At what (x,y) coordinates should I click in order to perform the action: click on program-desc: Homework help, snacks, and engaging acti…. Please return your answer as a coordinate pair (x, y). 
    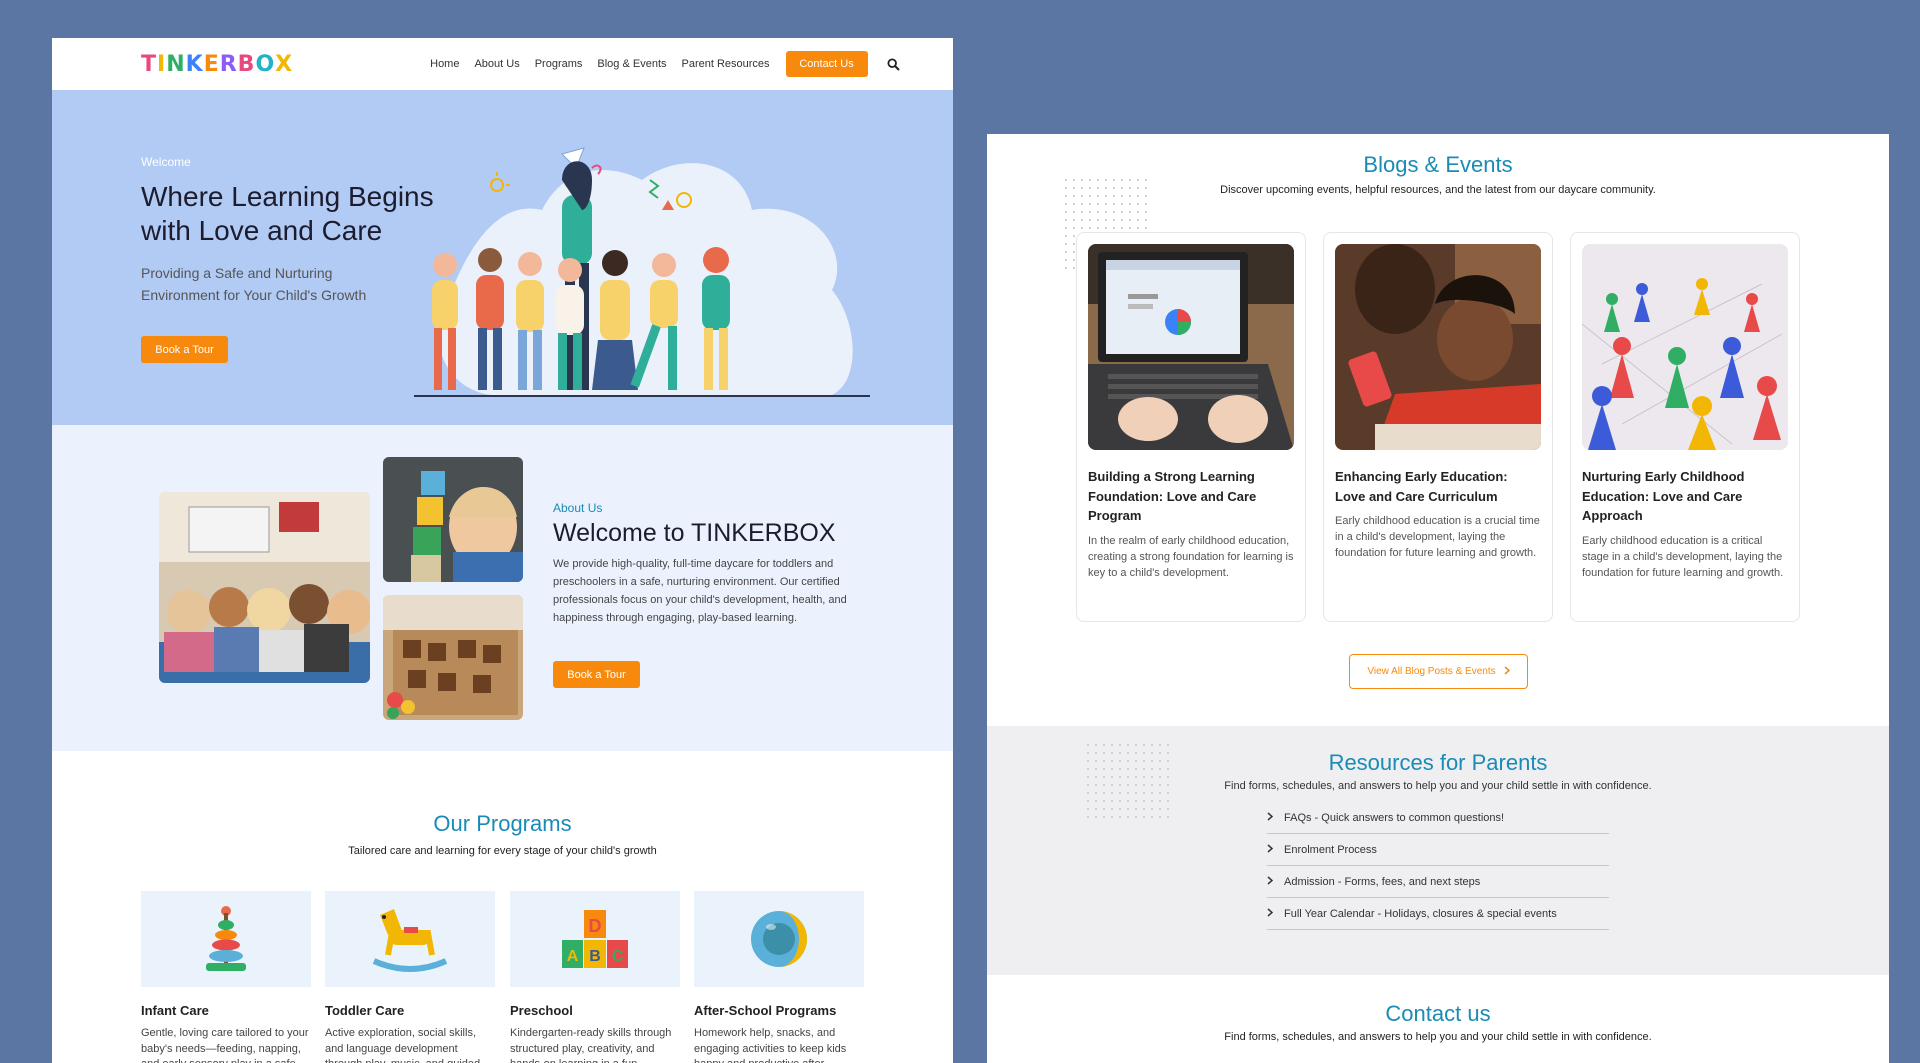
    Looking at the image, I should click on (770, 1045).